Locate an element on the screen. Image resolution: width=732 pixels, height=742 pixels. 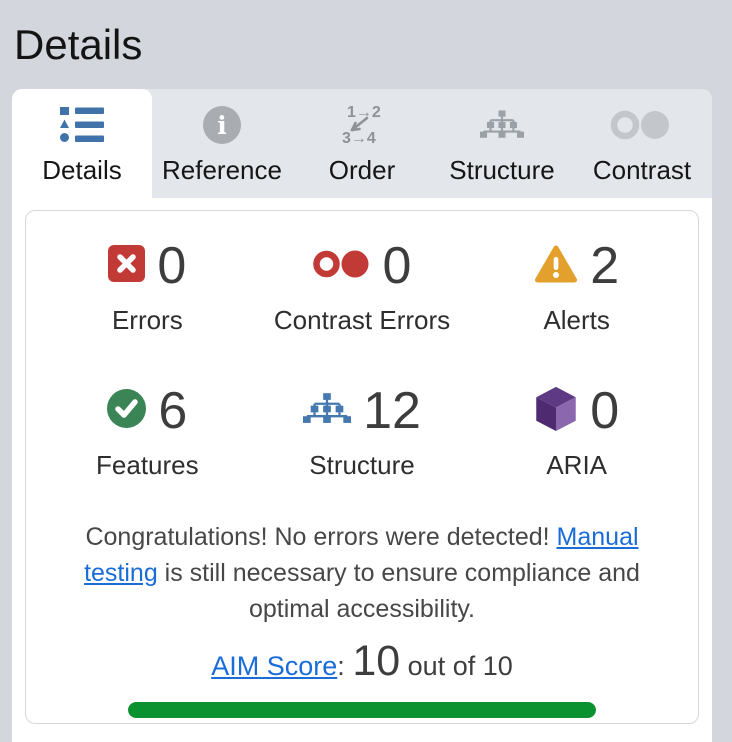
stat-aria-top: 0 is located at coordinates (576, 411).